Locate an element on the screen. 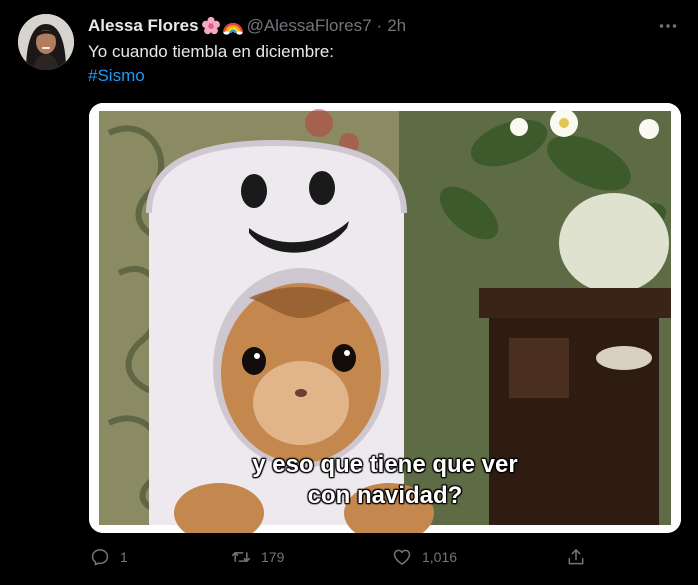 The image size is (698, 585). tweet-text: Yo cuando tiembla en diciembre: #Sismo is located at coordinates (211, 64).